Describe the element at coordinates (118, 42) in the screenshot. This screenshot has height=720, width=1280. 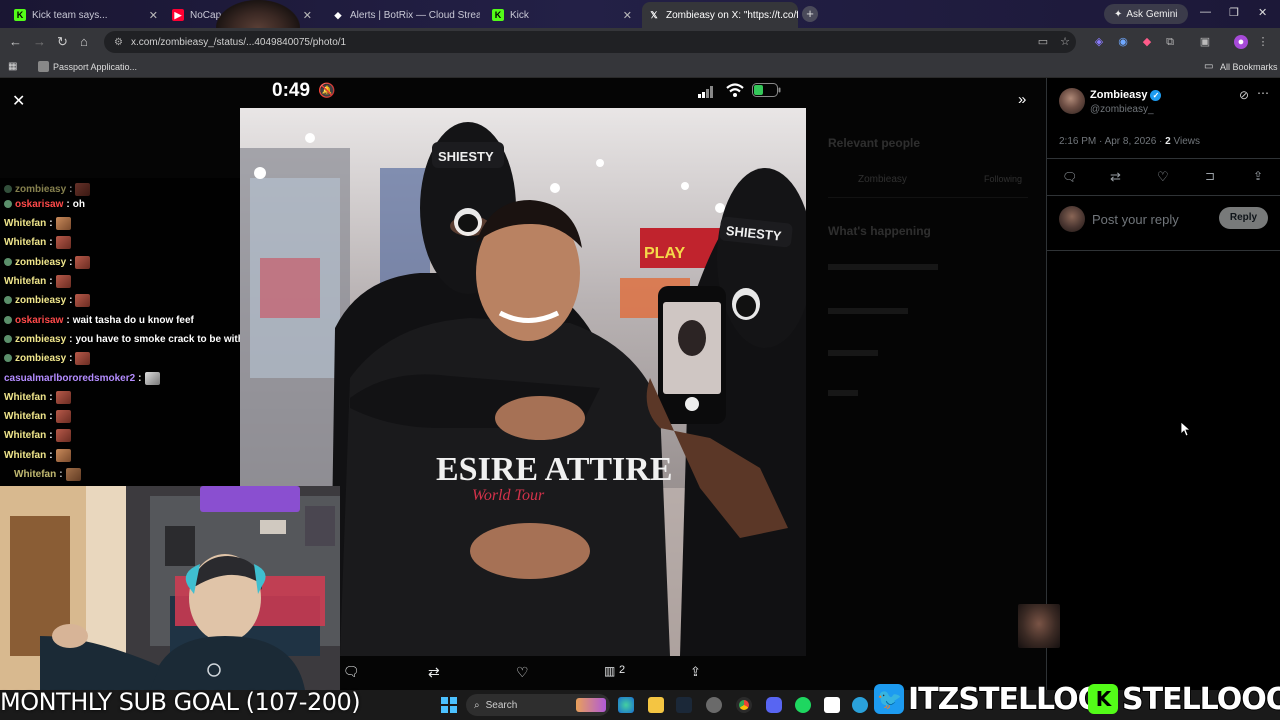
I see `site-settings-icon: ⚙` at that location.